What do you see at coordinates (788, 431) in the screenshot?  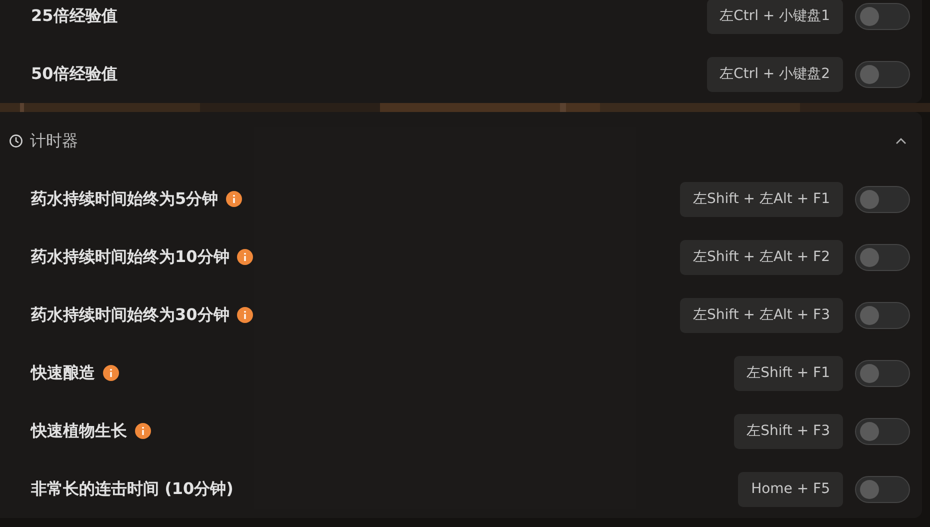 I see `hotkey-chip: 左Shift + F3` at bounding box center [788, 431].